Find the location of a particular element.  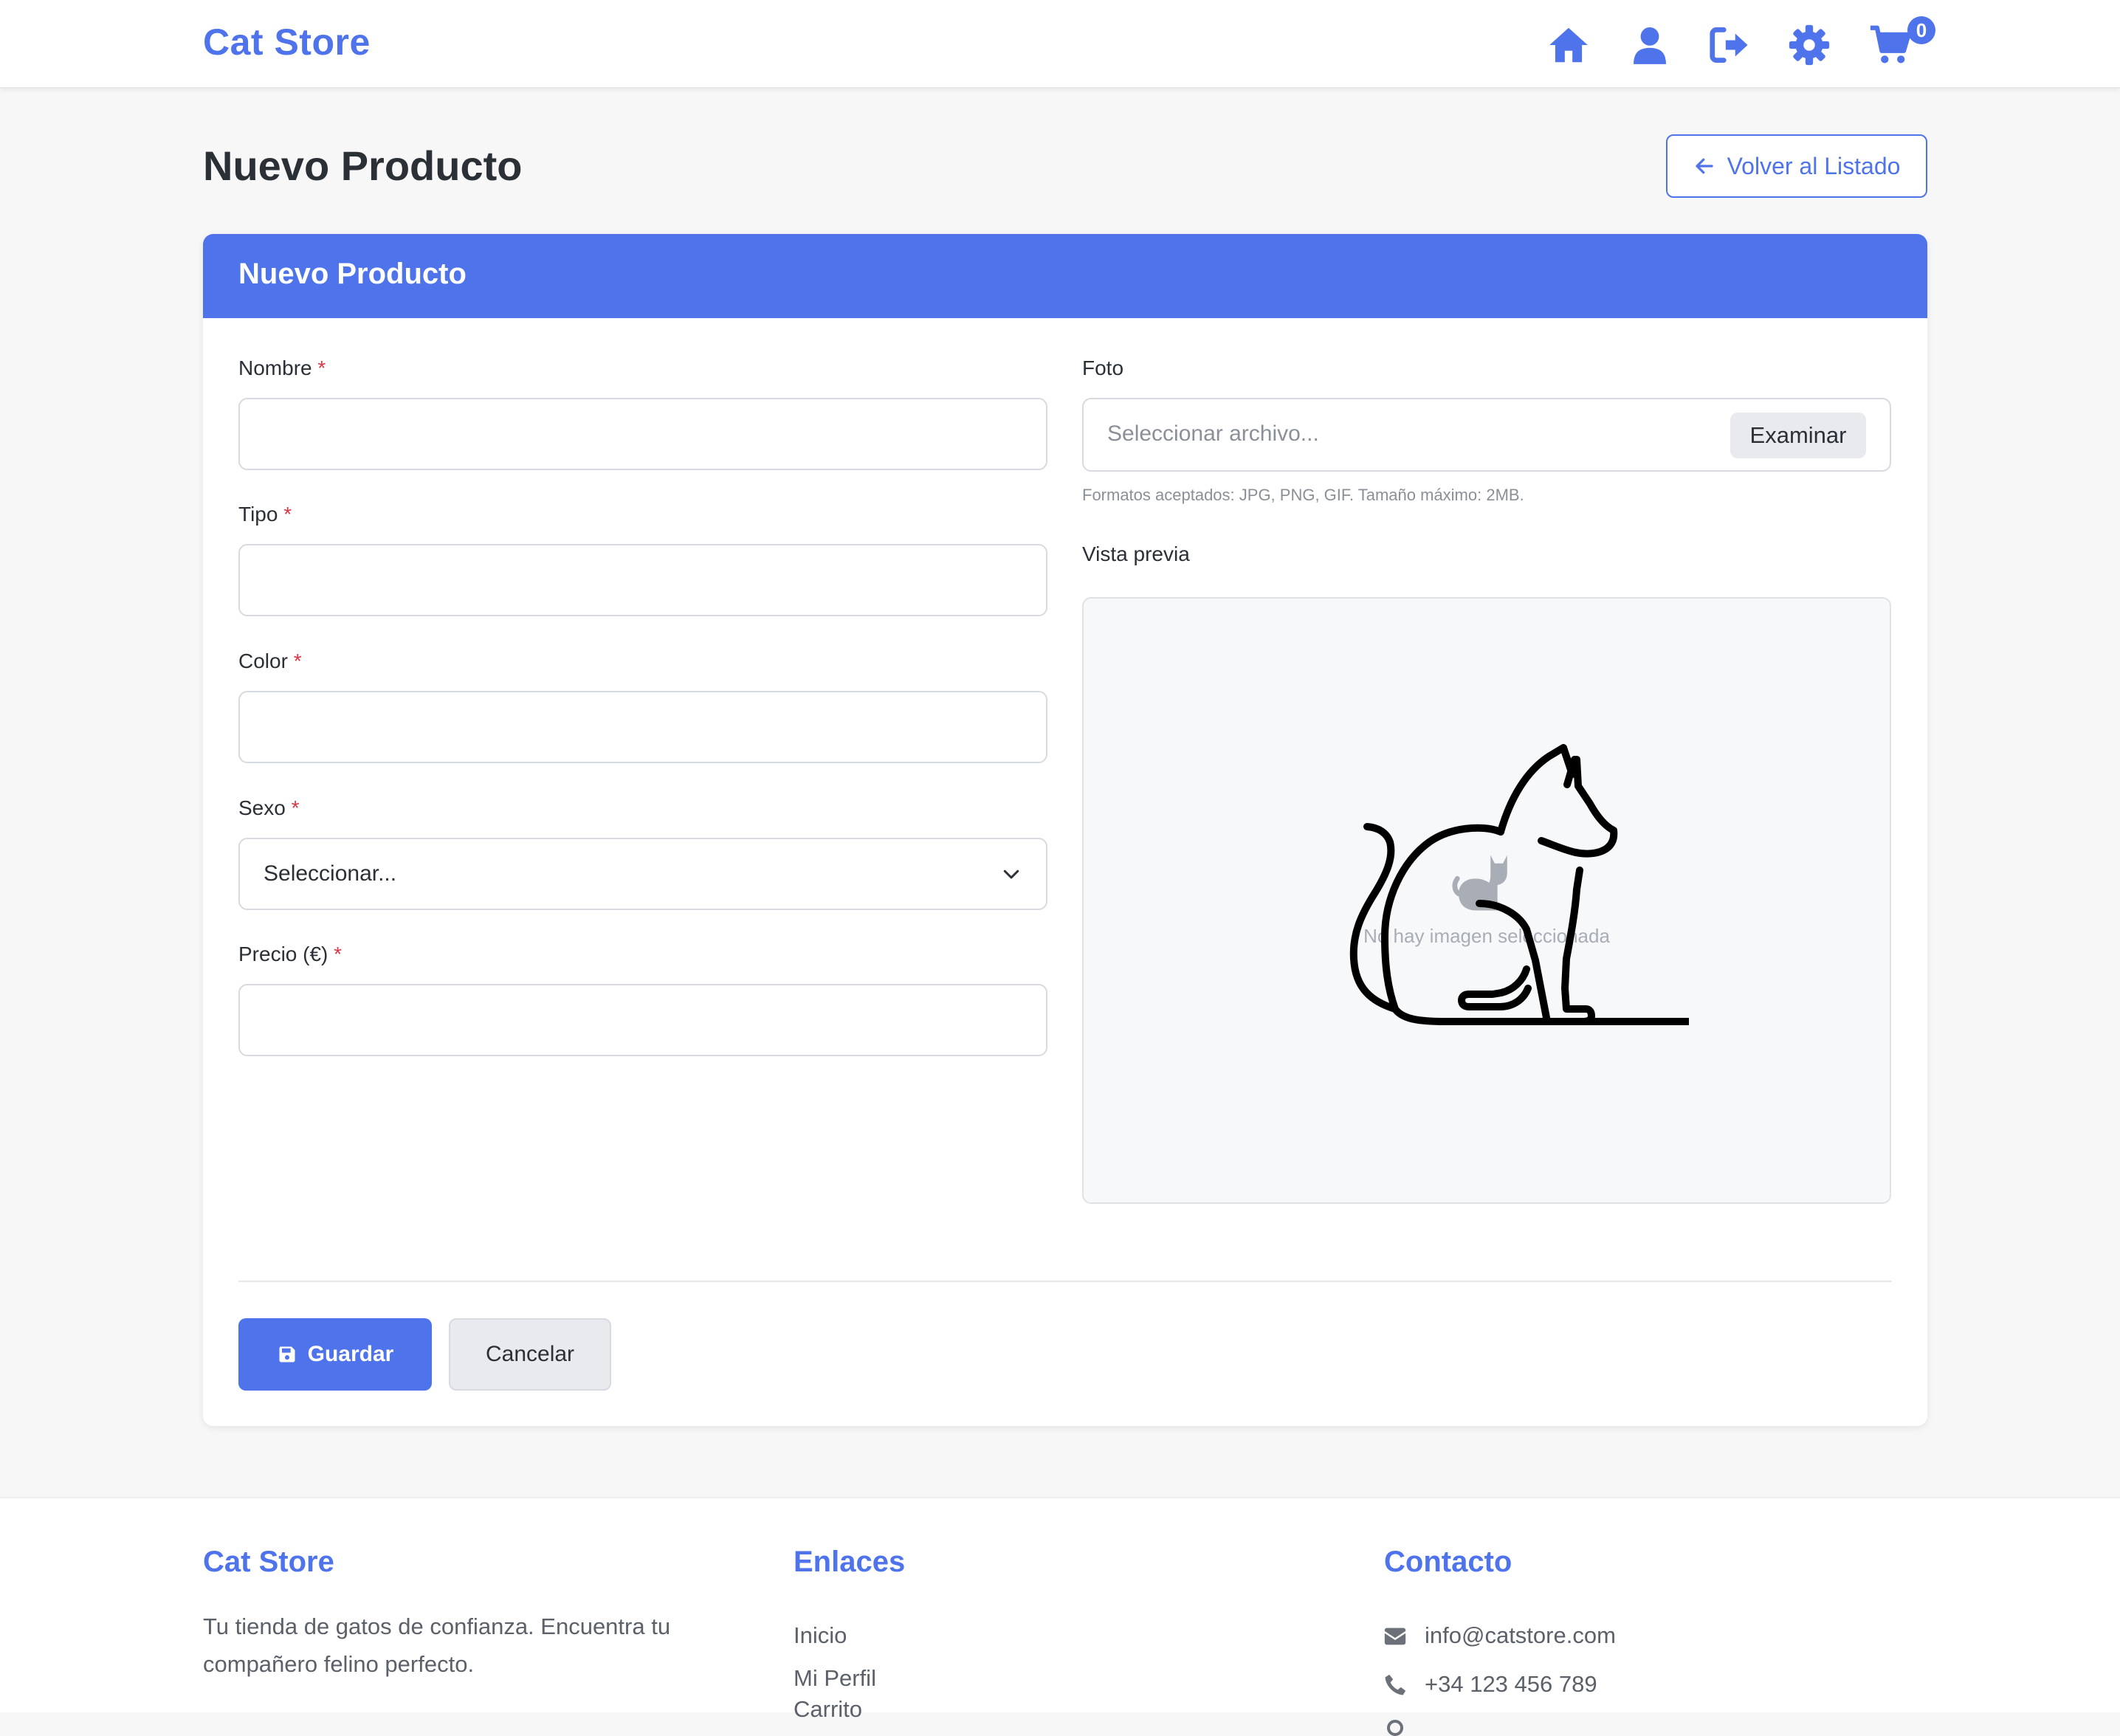

home-icon is located at coordinates (1568, 45).